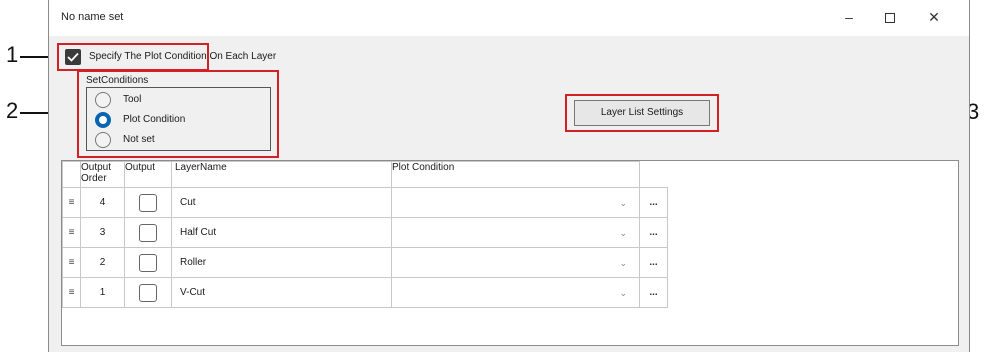  What do you see at coordinates (509, 18) in the screenshot?
I see `title-bar: No name set – ✕` at bounding box center [509, 18].